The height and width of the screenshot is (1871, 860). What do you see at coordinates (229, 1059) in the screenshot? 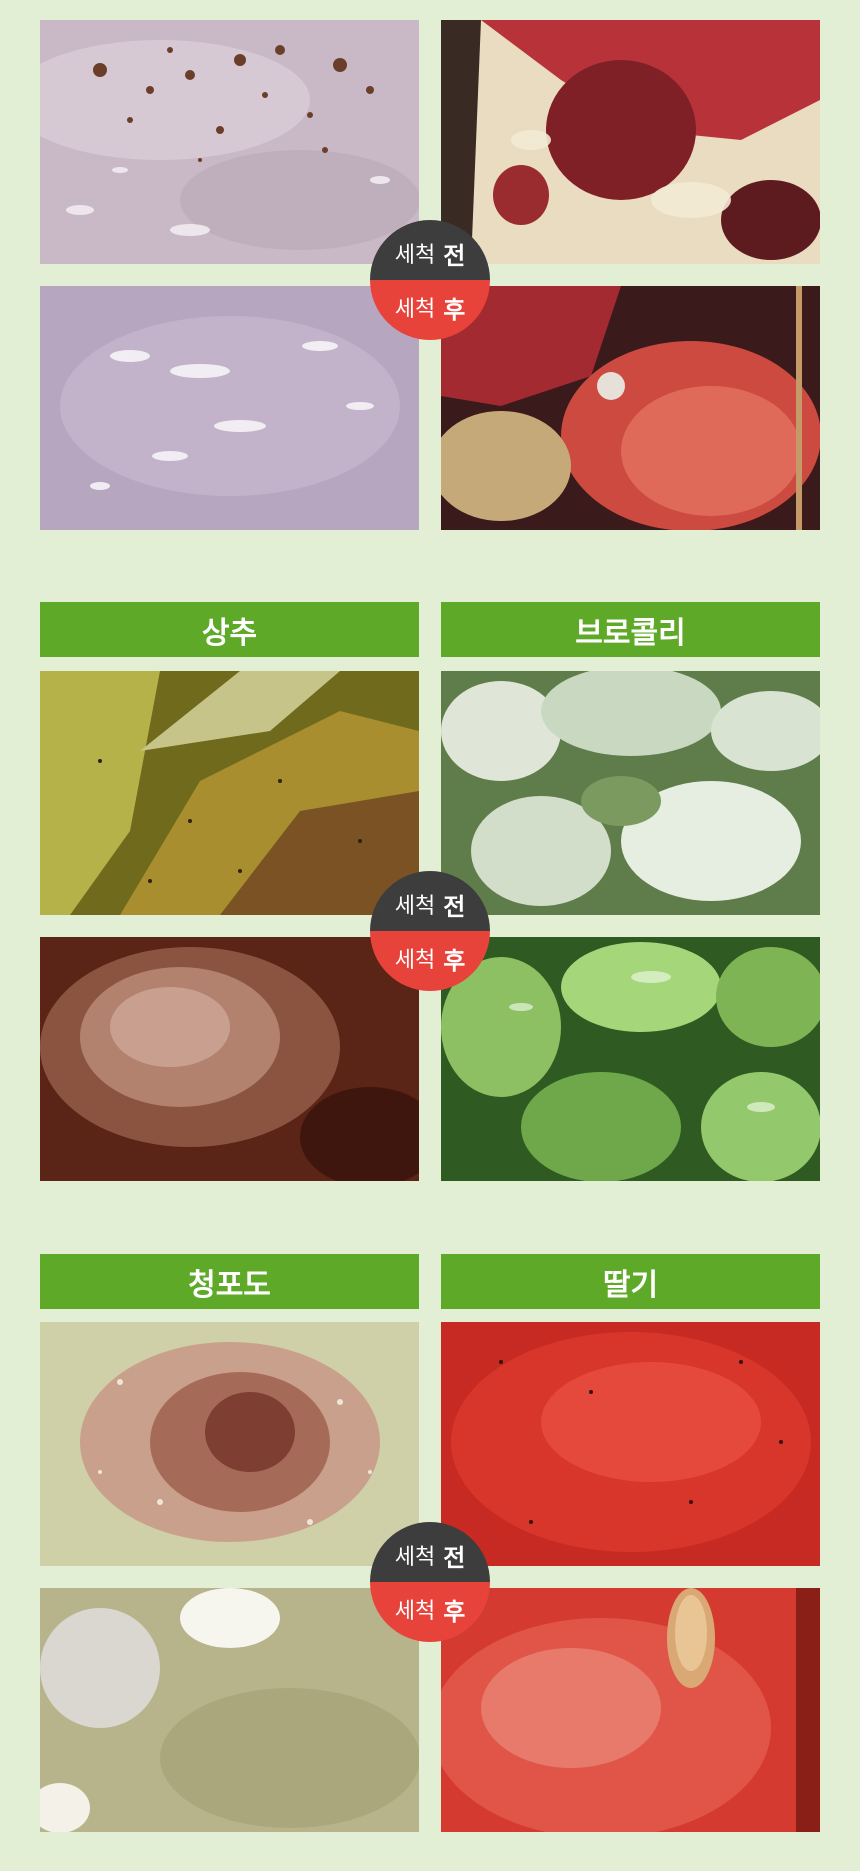
I see `photo-lettuce-after` at bounding box center [229, 1059].